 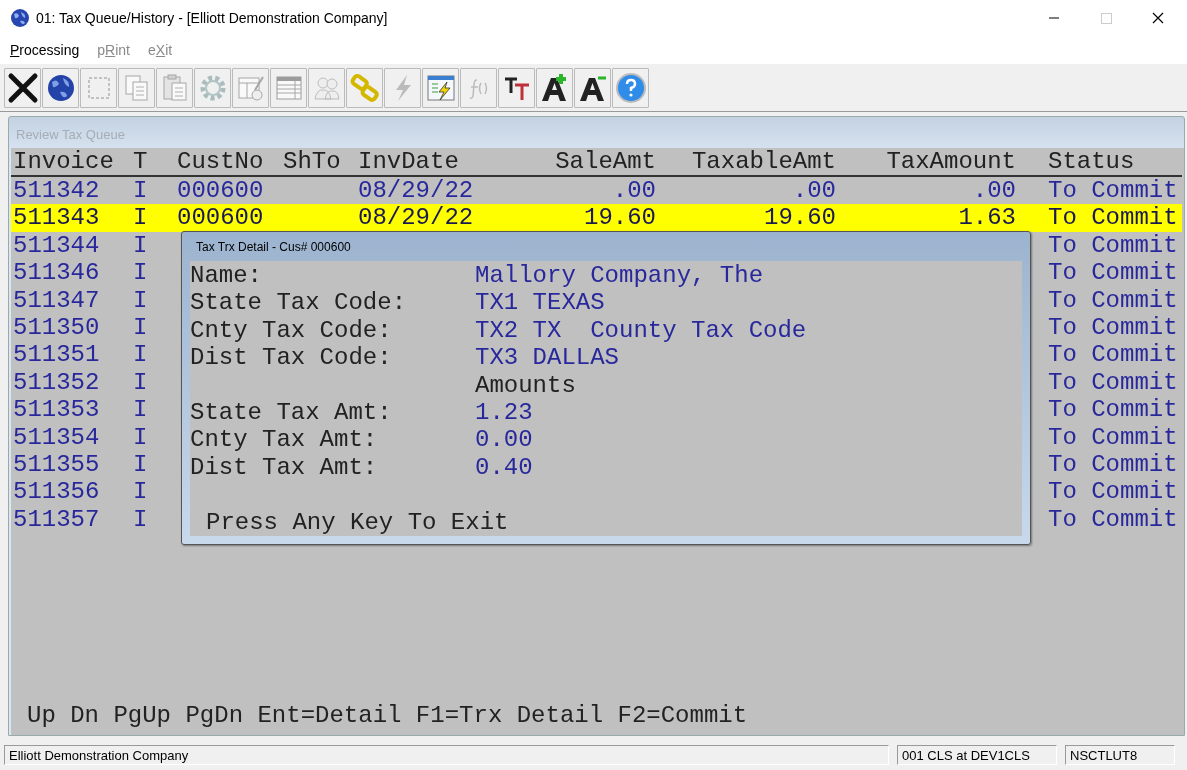 What do you see at coordinates (357, 522) in the screenshot?
I see `exit-prompt: Press Any Key To Exit` at bounding box center [357, 522].